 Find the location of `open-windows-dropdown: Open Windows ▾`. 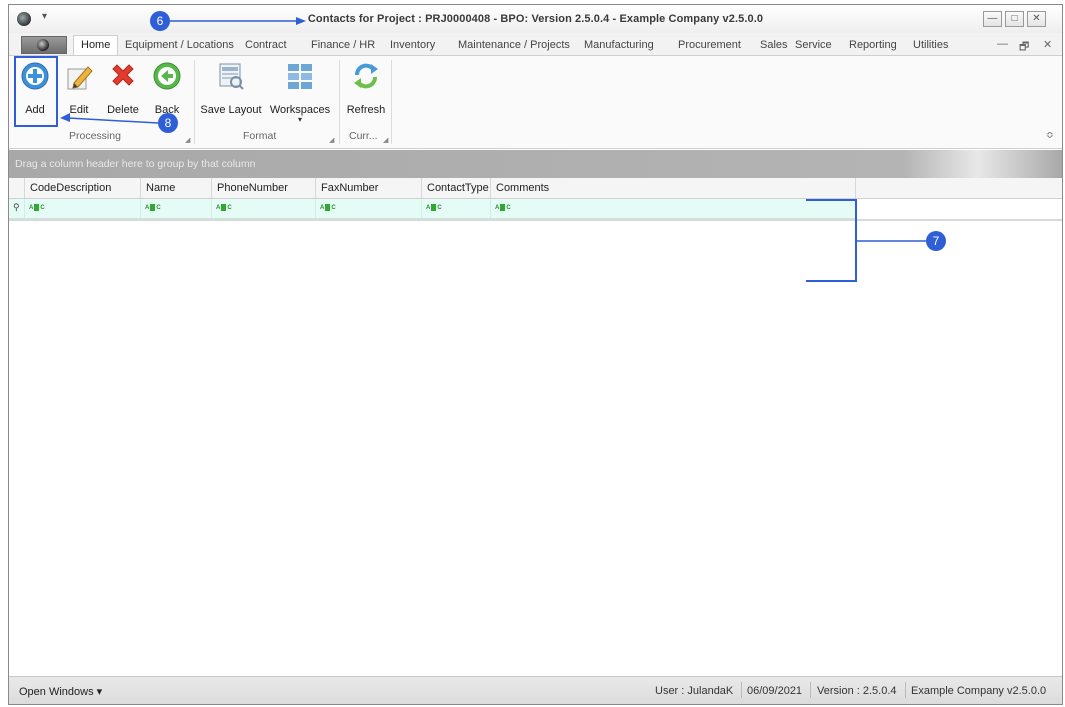

open-windows-dropdown: Open Windows ▾ is located at coordinates (60, 691).